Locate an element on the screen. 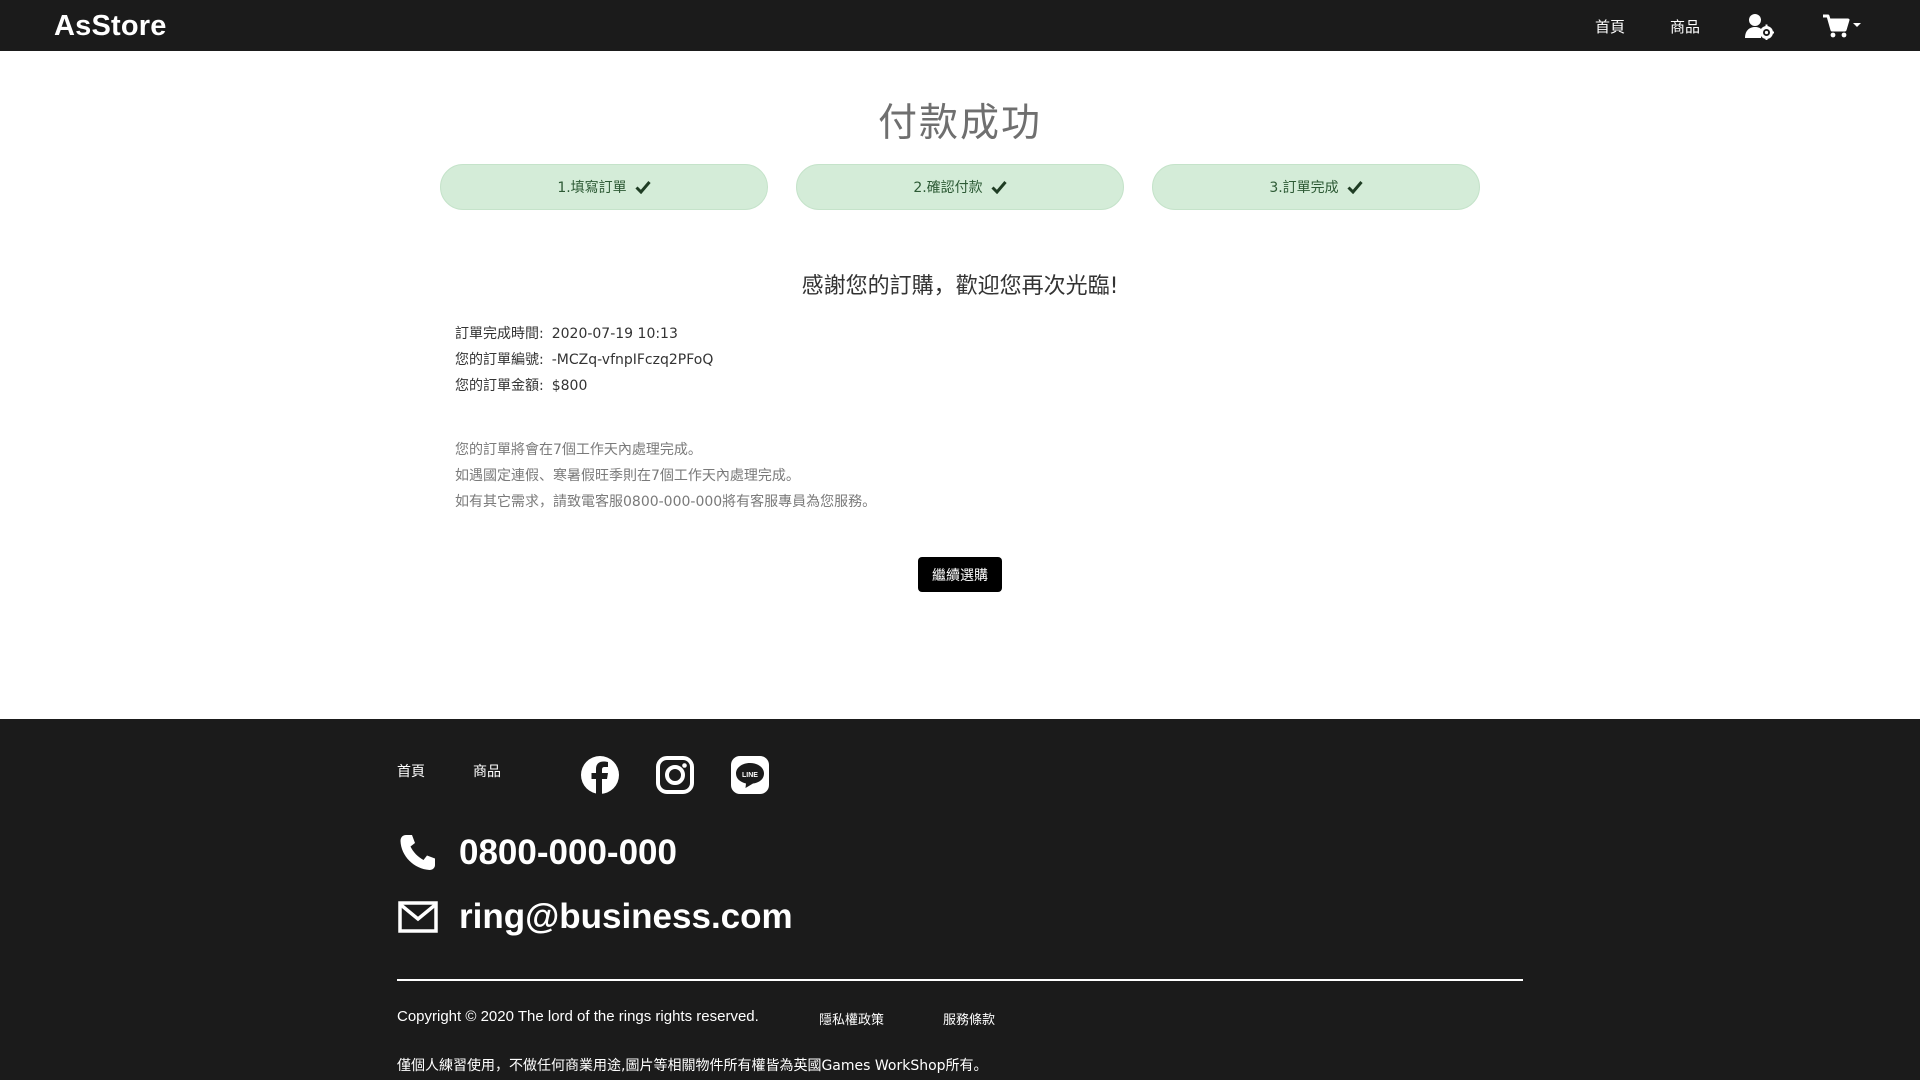 Image resolution: width=1920 pixels, height=1080 pixels. thanks-message: 感謝您的訂購，歡迎您再次光臨! is located at coordinates (960, 286).